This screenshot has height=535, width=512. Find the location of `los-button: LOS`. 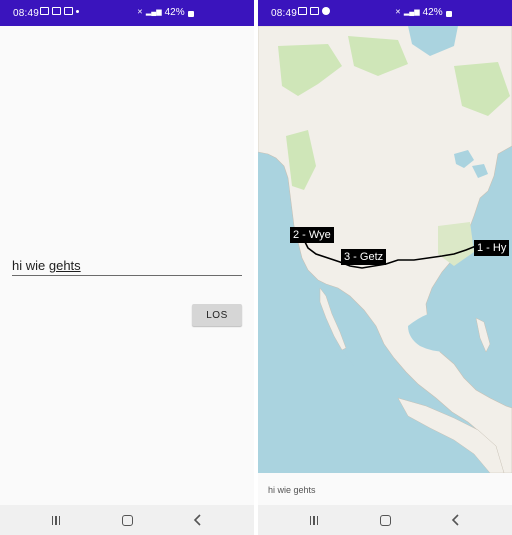

los-button: LOS is located at coordinates (217, 315).